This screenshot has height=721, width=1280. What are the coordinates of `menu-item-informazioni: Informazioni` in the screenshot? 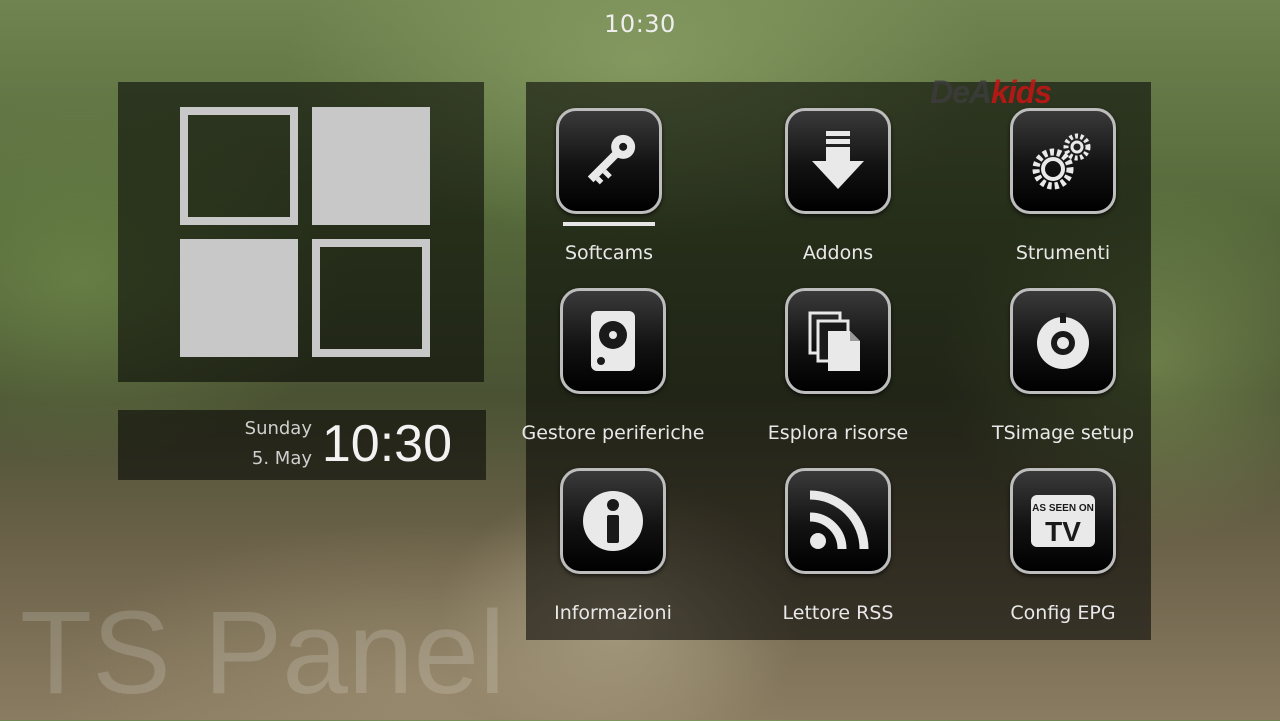 It's located at (613, 556).